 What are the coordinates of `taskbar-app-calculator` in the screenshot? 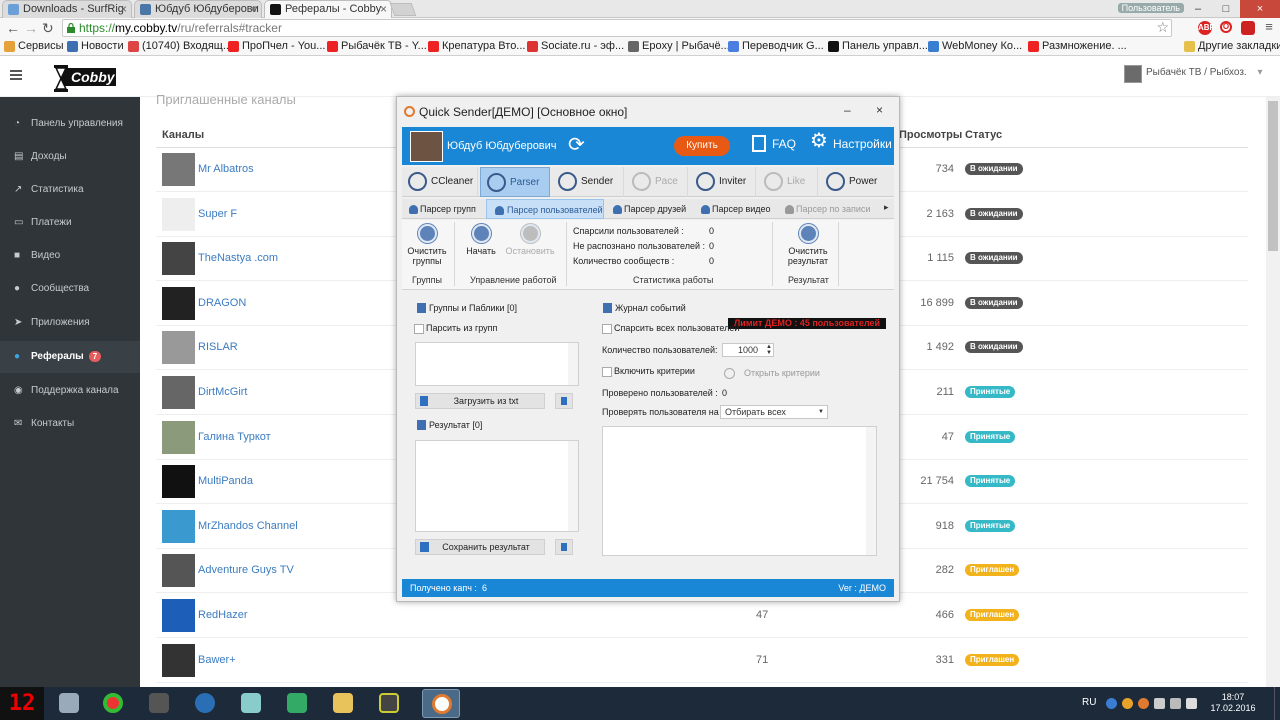 It's located at (69, 703).